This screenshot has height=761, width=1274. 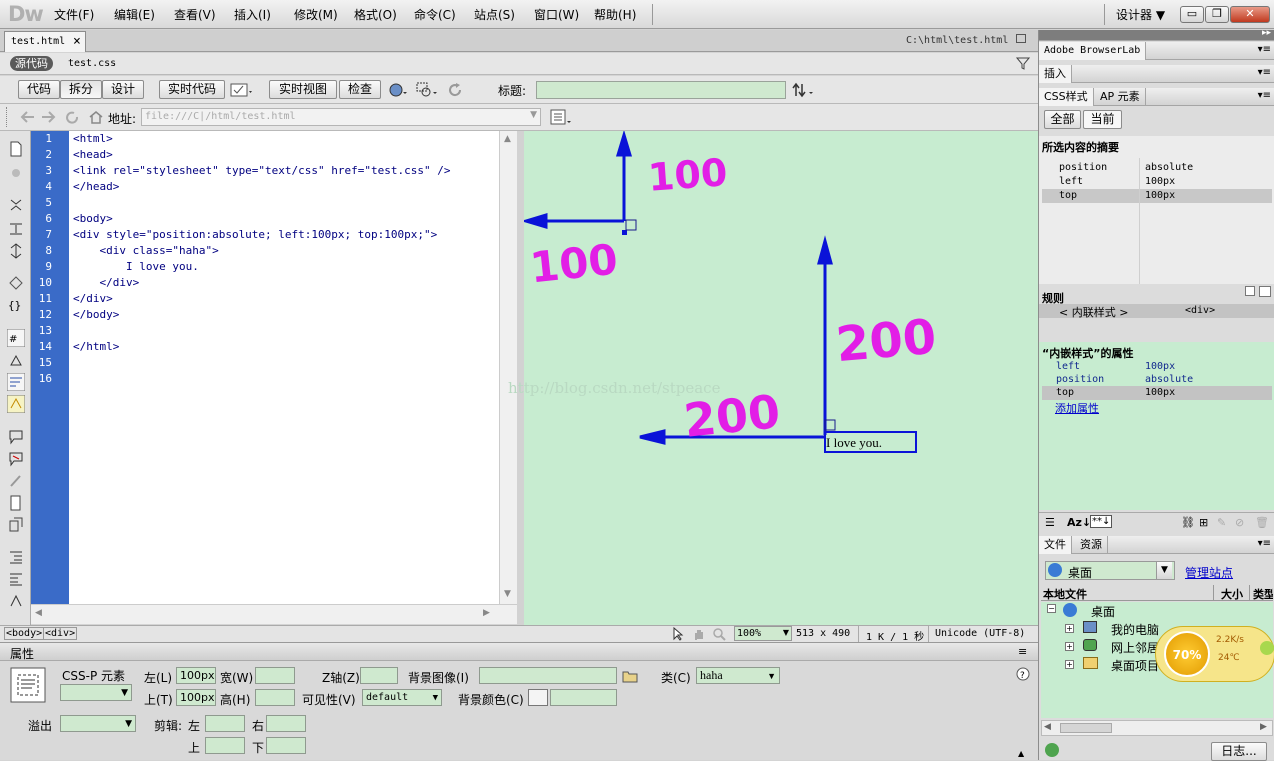 I want to click on menu-site: 站点(S), so click(x=494, y=14).